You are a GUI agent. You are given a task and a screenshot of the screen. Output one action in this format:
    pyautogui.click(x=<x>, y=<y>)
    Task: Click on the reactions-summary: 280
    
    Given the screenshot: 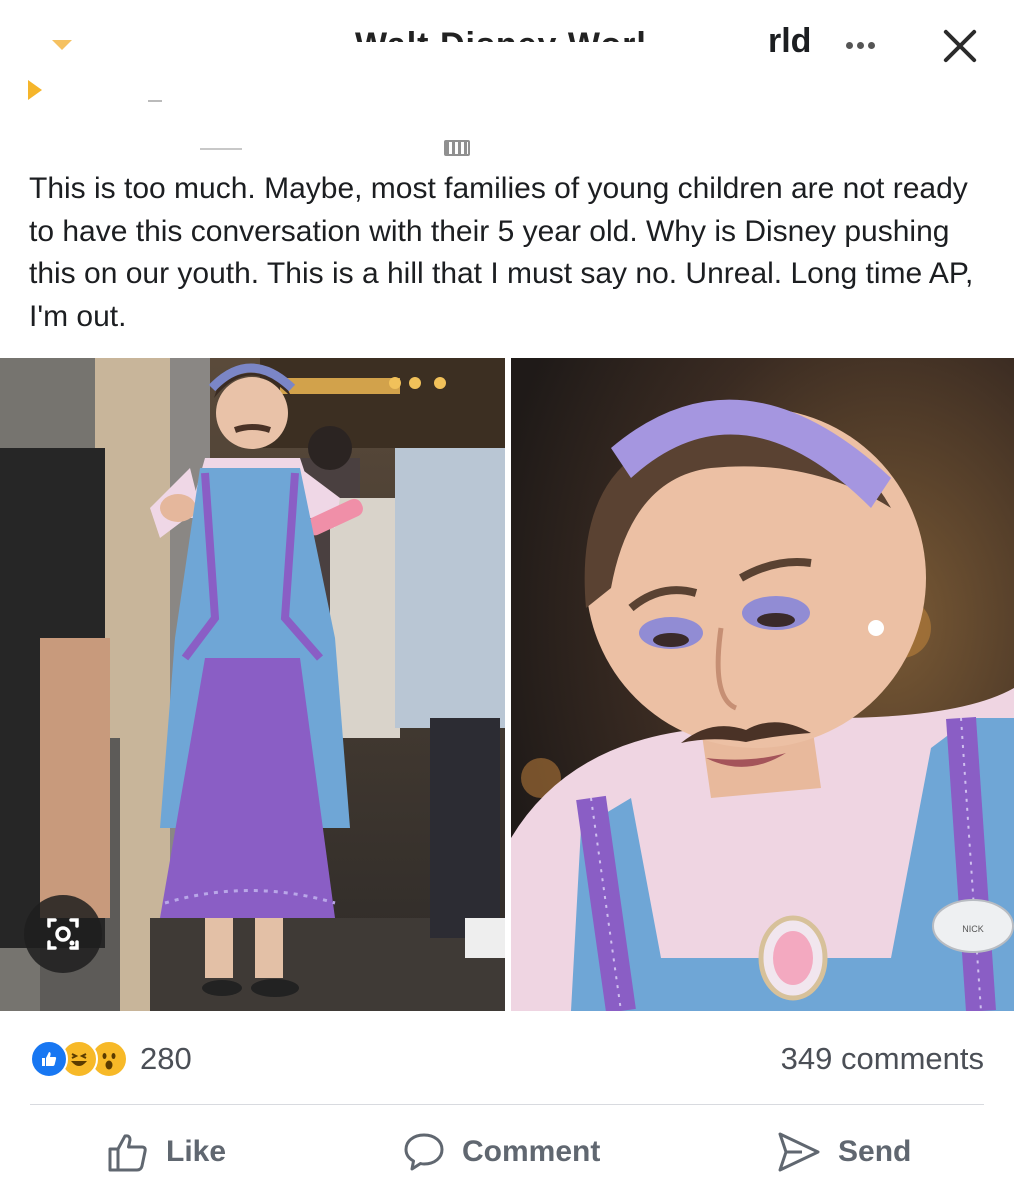 What is the action you would take?
    pyautogui.click(x=111, y=1059)
    